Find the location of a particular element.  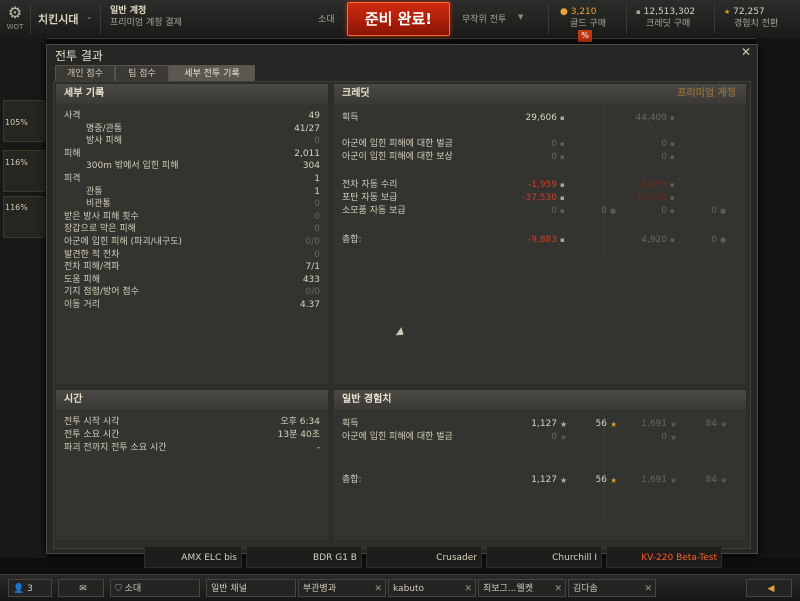

garage-right-panel is located at coordinates (778, 298).